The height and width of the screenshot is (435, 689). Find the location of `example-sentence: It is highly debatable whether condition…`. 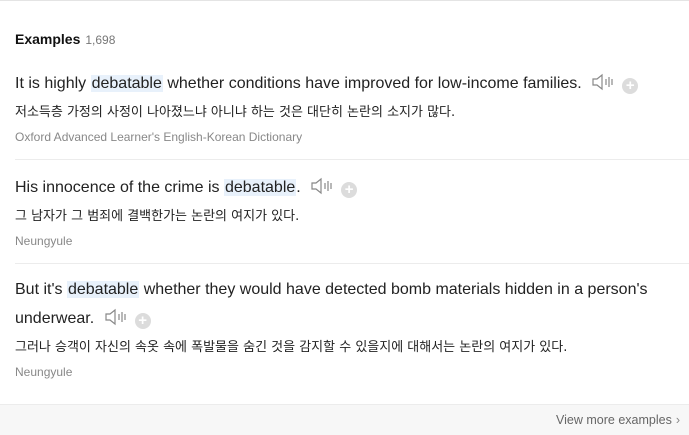

example-sentence: It is highly debatable whether condition… is located at coordinates (352, 85).